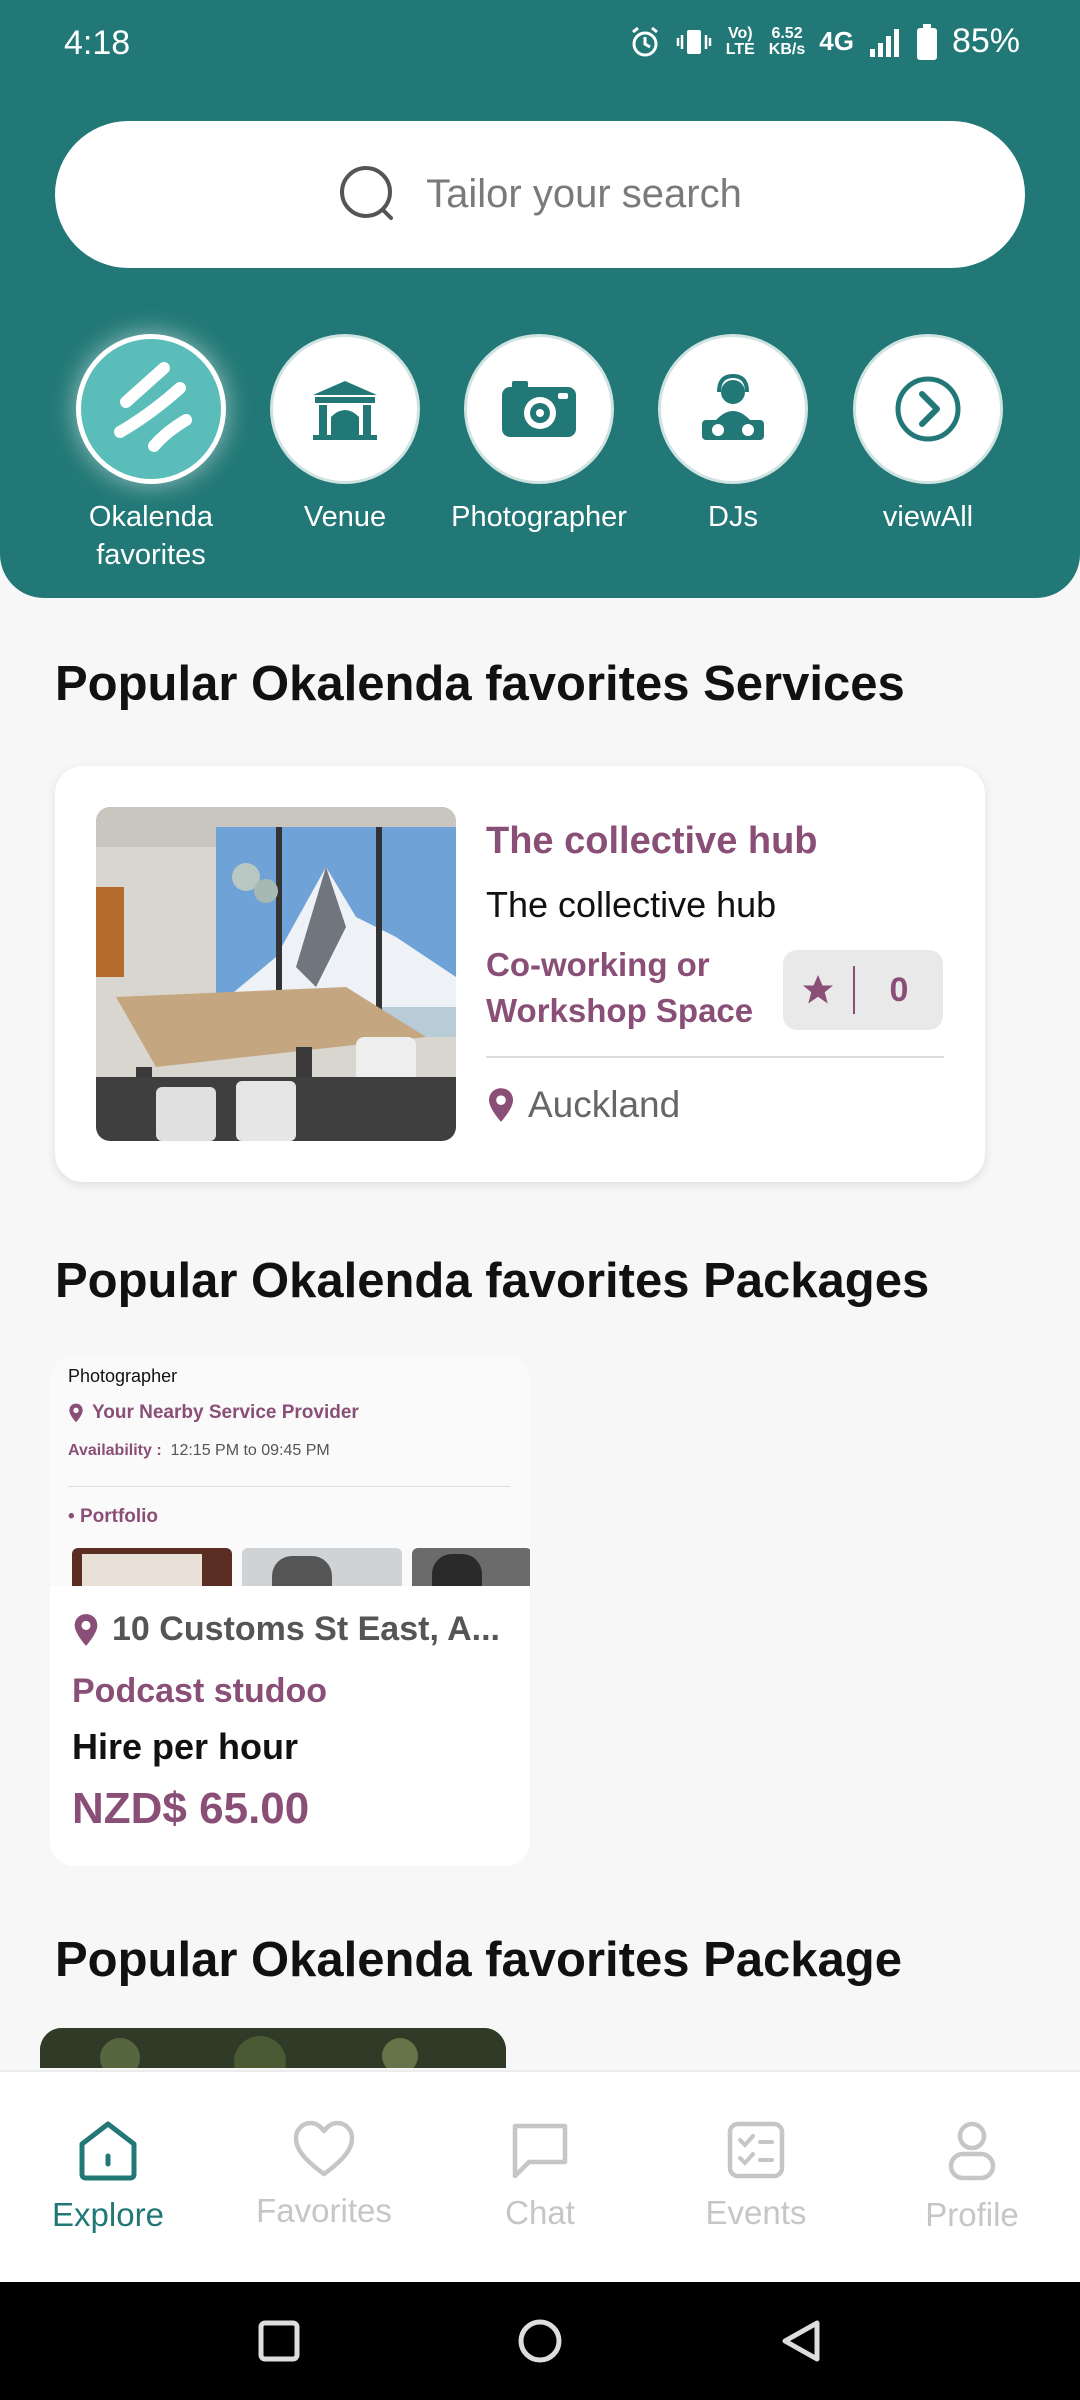 This screenshot has height=2400, width=1080. What do you see at coordinates (108, 2151) in the screenshot?
I see `home-icon` at bounding box center [108, 2151].